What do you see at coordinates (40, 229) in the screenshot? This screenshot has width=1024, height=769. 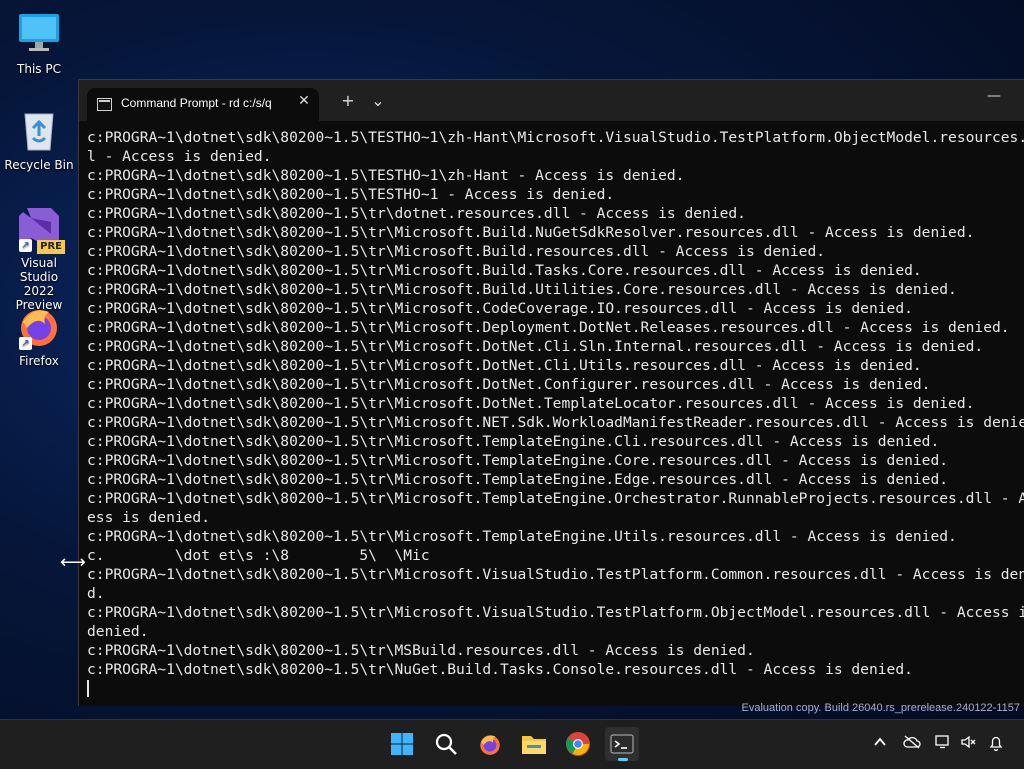 I see `visual-studio-icon: PRE ↗` at bounding box center [40, 229].